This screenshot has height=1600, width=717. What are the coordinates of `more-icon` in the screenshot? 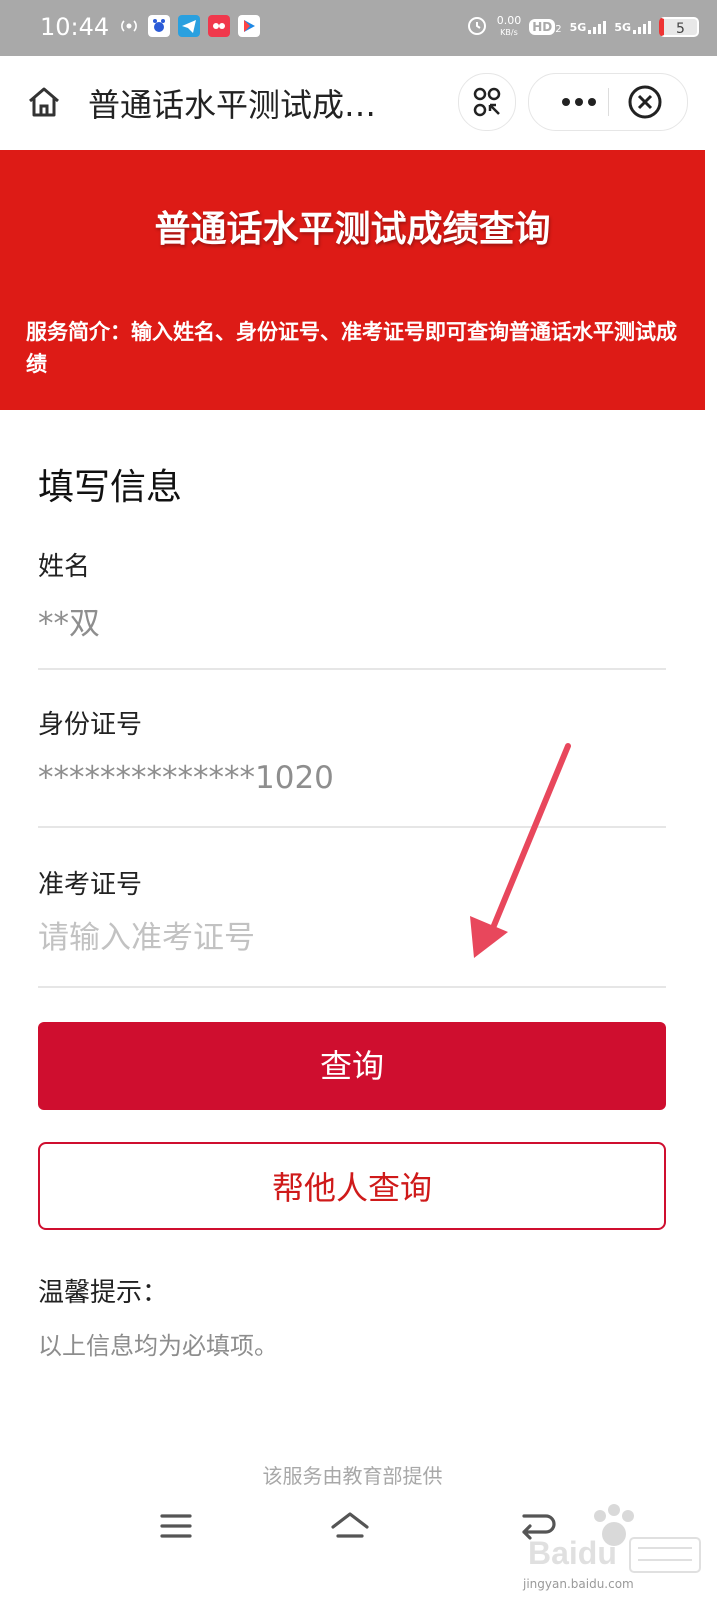 It's located at (579, 102).